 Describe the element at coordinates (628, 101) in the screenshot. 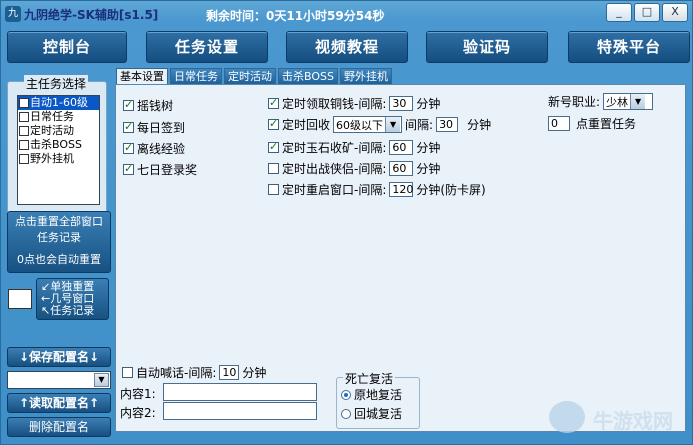

I see `new-class-select: 少林 ▼` at that location.